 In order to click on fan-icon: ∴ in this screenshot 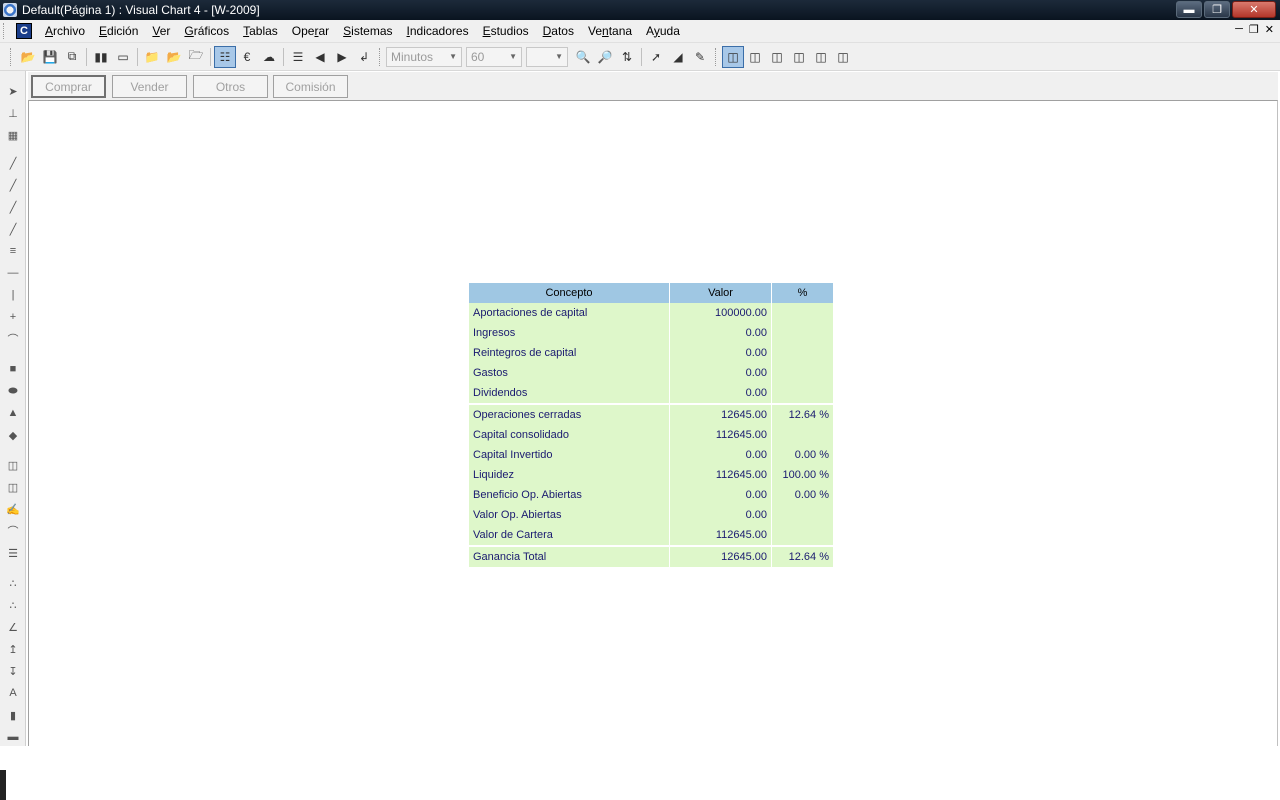, I will do `click(13, 583)`.